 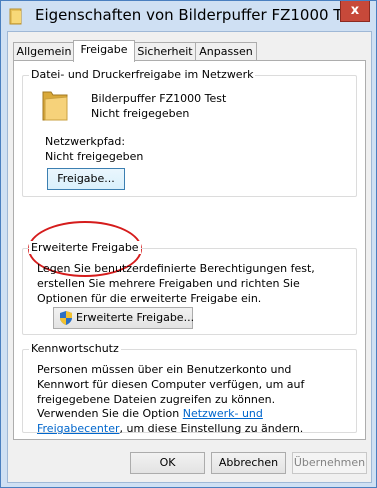 I want to click on close-button: x, so click(x=355, y=11).